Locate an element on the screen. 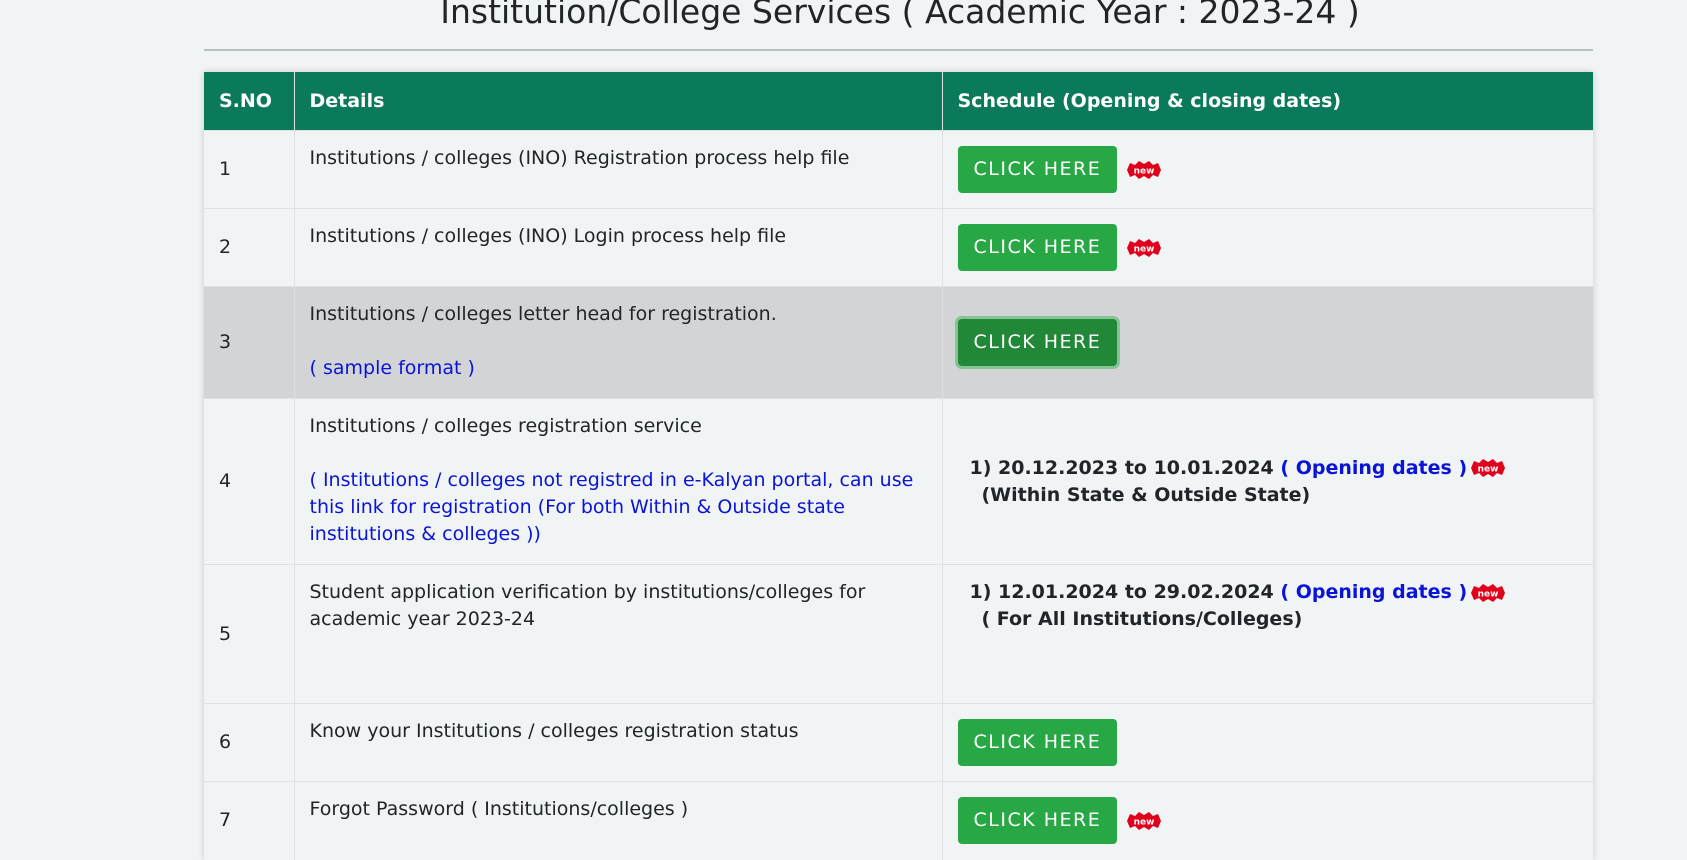 This screenshot has height=860, width=1687. schedule-dates: 1) 12.01.2024 to 29.02.2024 is located at coordinates (1121, 592).